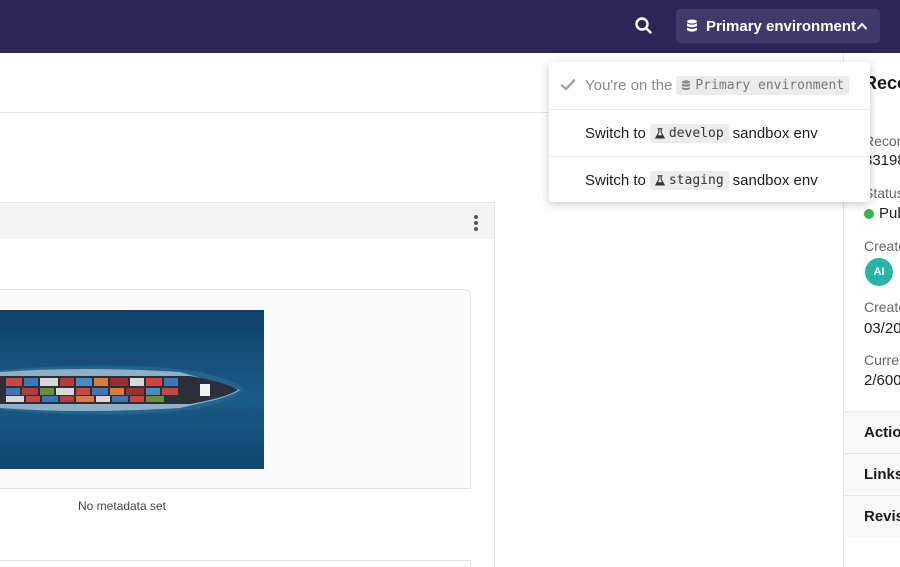  I want to click on avatar-initials: AI, so click(879, 272).